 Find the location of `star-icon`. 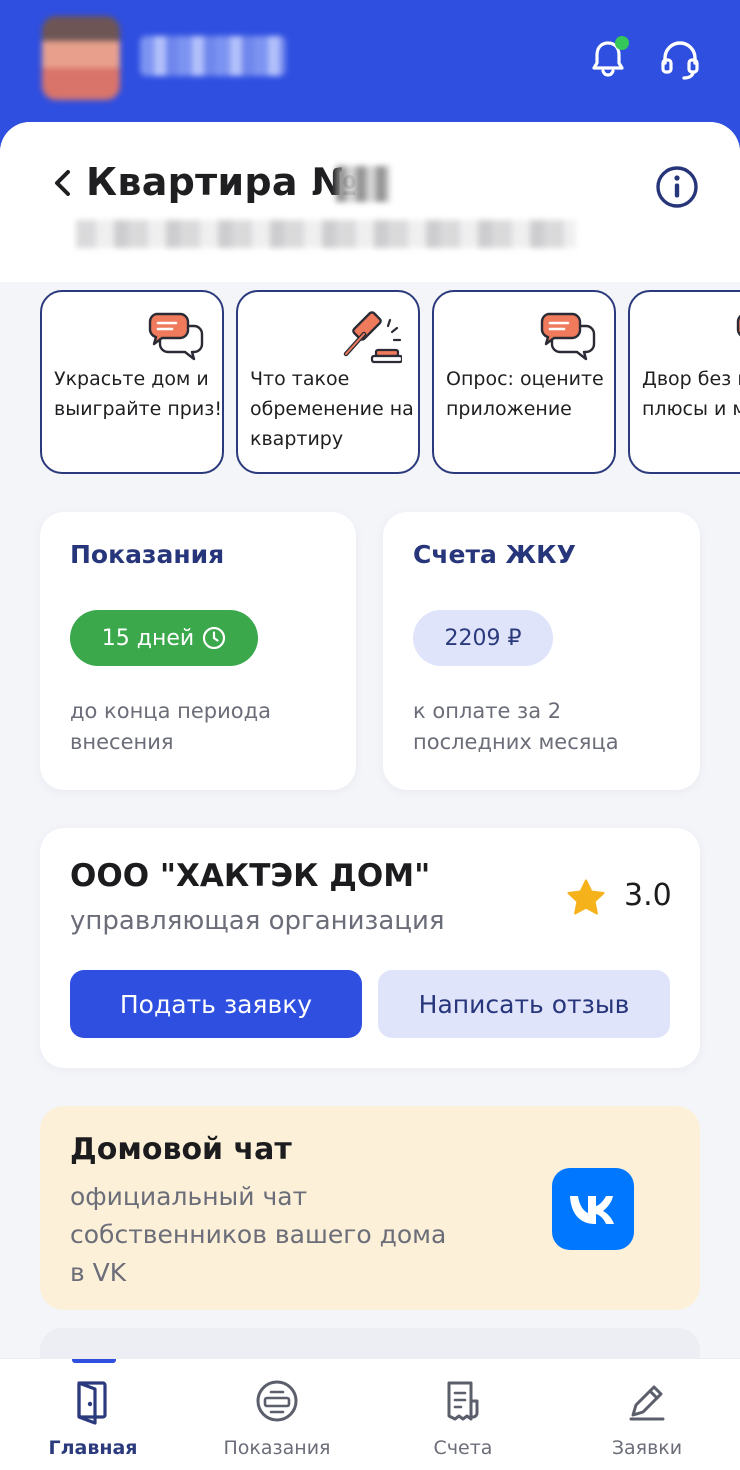

star-icon is located at coordinates (586, 897).